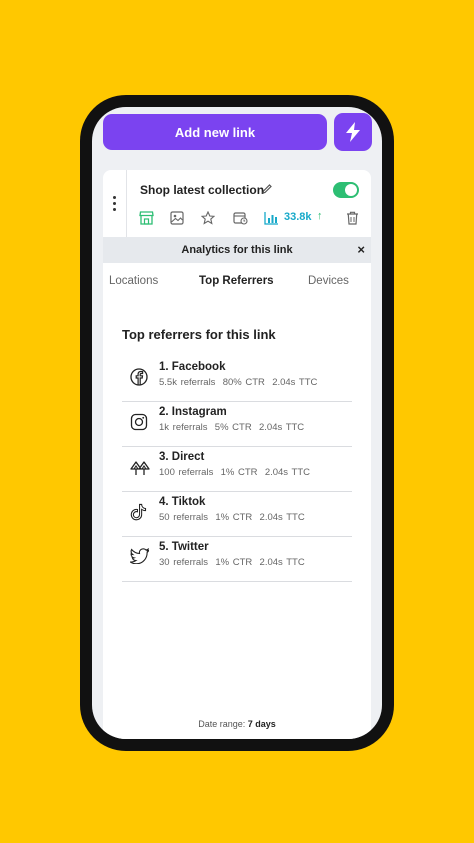 The width and height of the screenshot is (474, 843). What do you see at coordinates (202, 190) in the screenshot?
I see `link-title: Shop latest collection` at bounding box center [202, 190].